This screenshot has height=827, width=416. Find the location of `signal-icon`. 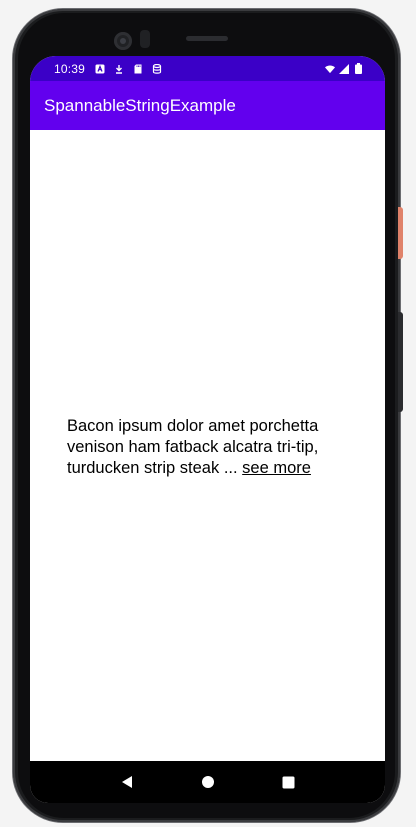

signal-icon is located at coordinates (344, 68).